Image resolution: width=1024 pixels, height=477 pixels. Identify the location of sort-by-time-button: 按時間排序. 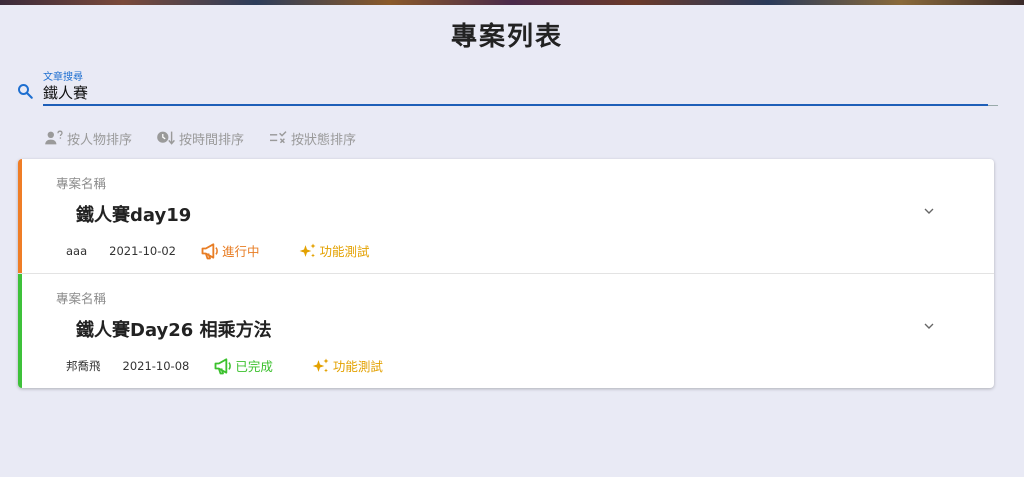
(200, 138).